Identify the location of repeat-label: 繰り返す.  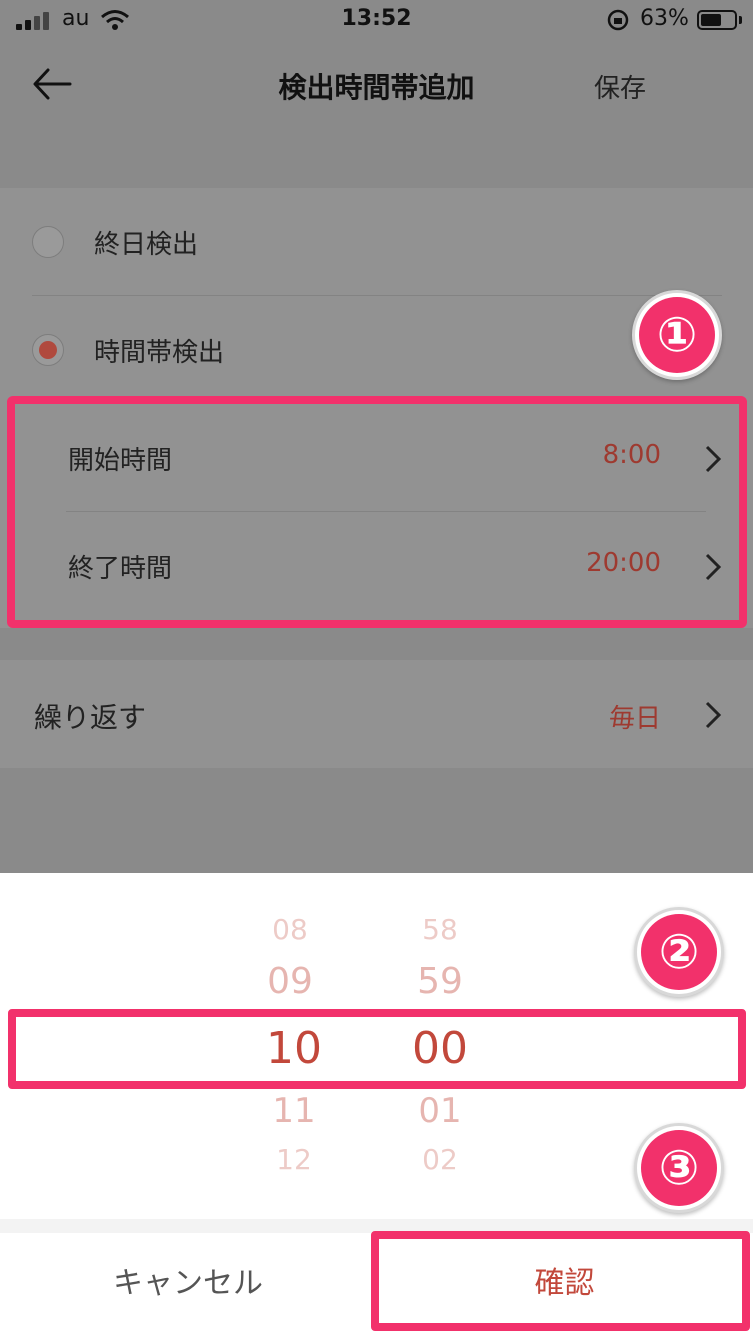
(90, 717).